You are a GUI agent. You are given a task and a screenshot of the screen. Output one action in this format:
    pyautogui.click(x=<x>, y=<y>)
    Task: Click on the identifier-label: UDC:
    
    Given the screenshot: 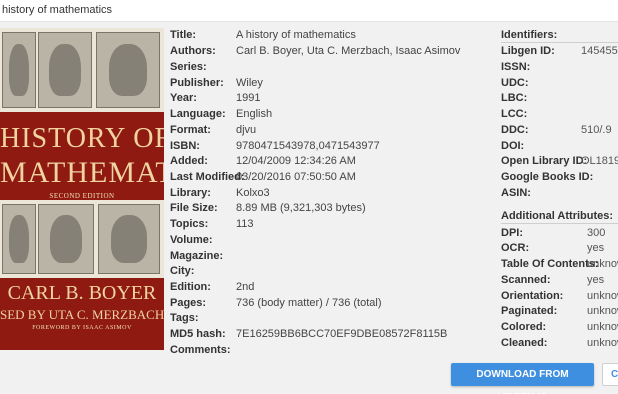 What is the action you would take?
    pyautogui.click(x=515, y=83)
    